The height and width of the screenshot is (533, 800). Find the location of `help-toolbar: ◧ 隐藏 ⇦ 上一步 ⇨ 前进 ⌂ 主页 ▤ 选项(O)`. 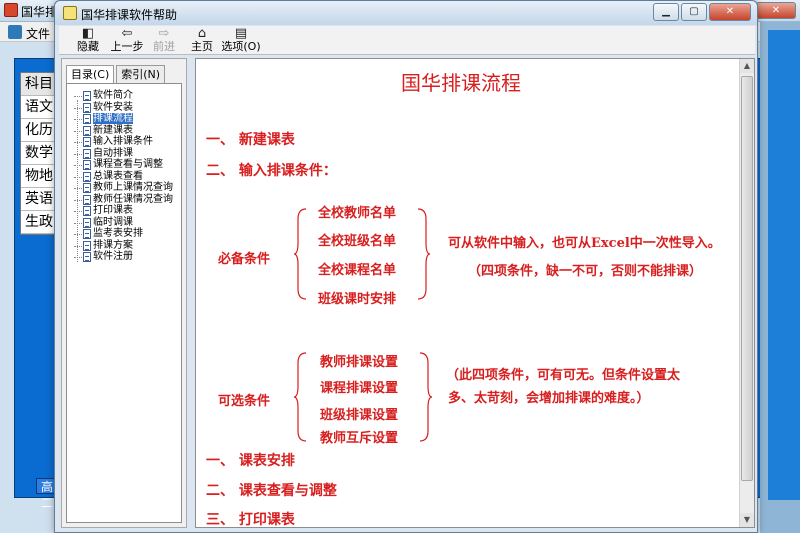

help-toolbar: ◧ 隐藏 ⇦ 上一步 ⇨ 前进 ⌂ 主页 ▤ 选项(O) is located at coordinates (407, 40).